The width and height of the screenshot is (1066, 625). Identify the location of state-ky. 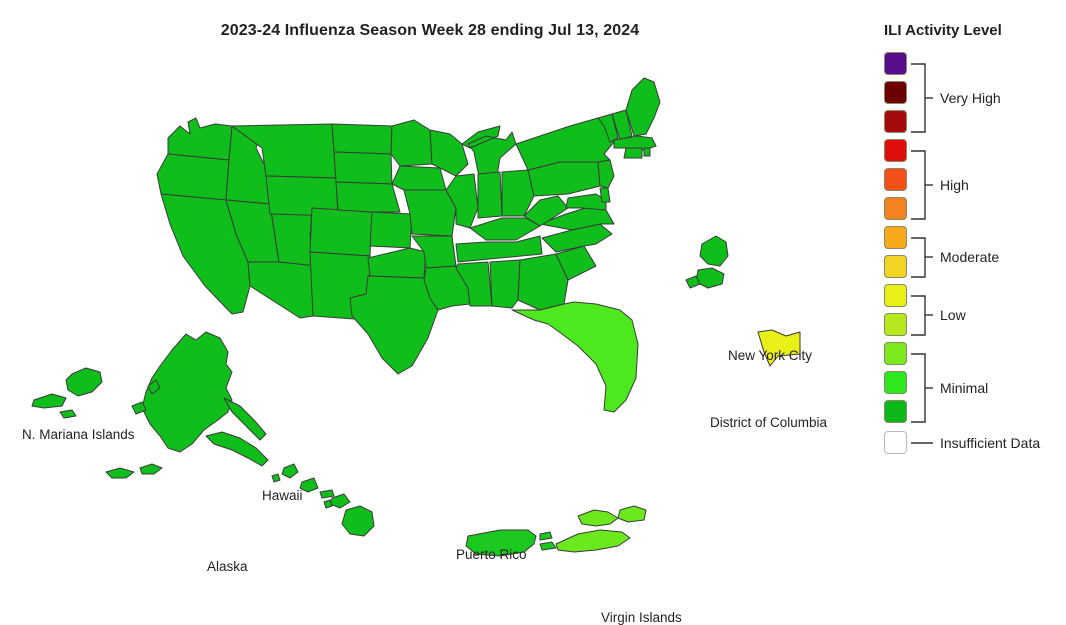
(505, 229).